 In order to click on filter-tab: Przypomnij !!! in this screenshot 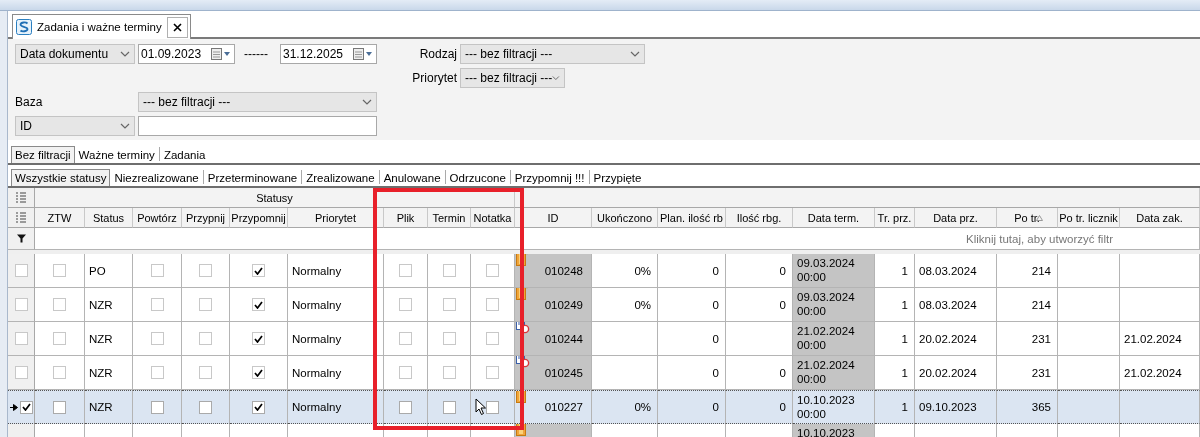, I will do `click(549, 177)`.